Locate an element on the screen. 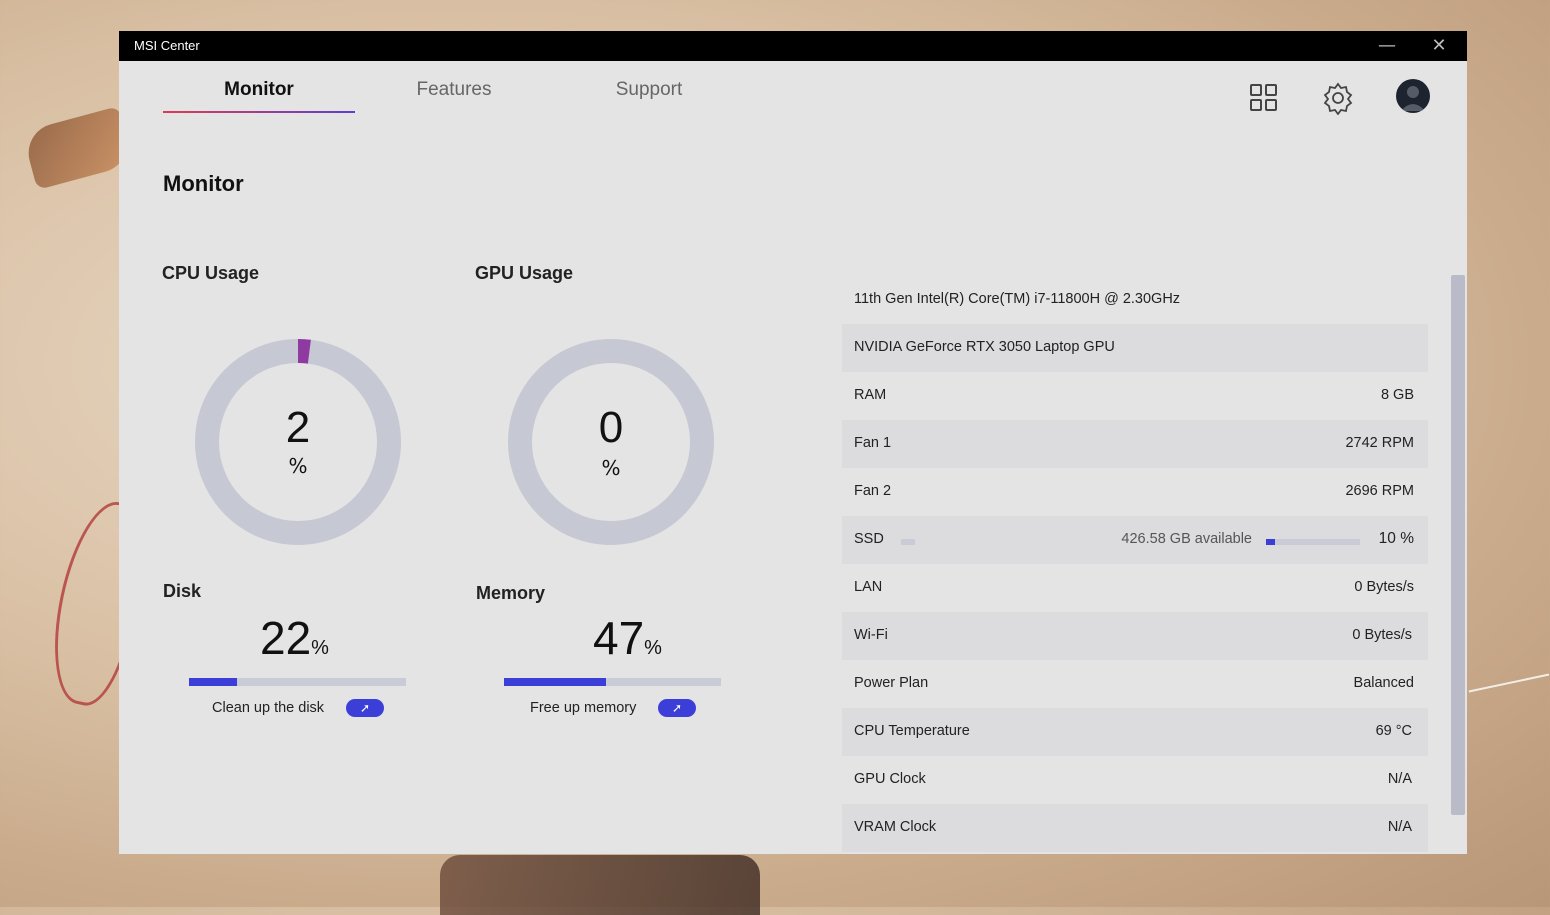 This screenshot has width=1550, height=915. disk-value: 22% is located at coordinates (294, 638).